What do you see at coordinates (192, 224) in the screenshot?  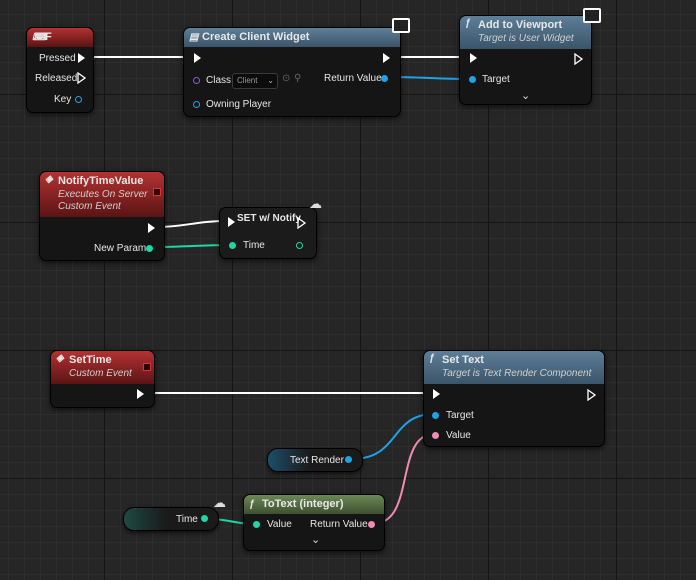 I see `exec-wire-notify-set` at bounding box center [192, 224].